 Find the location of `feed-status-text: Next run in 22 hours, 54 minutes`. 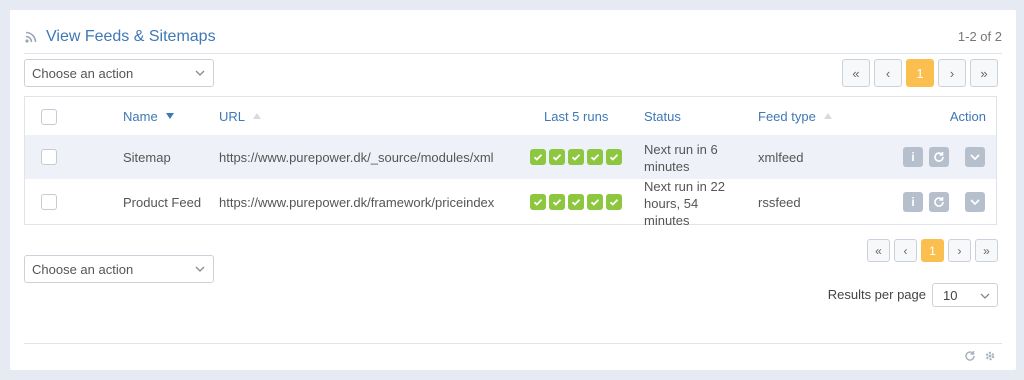

feed-status-text: Next run in 22 hours, 54 minutes is located at coordinates (684, 203).